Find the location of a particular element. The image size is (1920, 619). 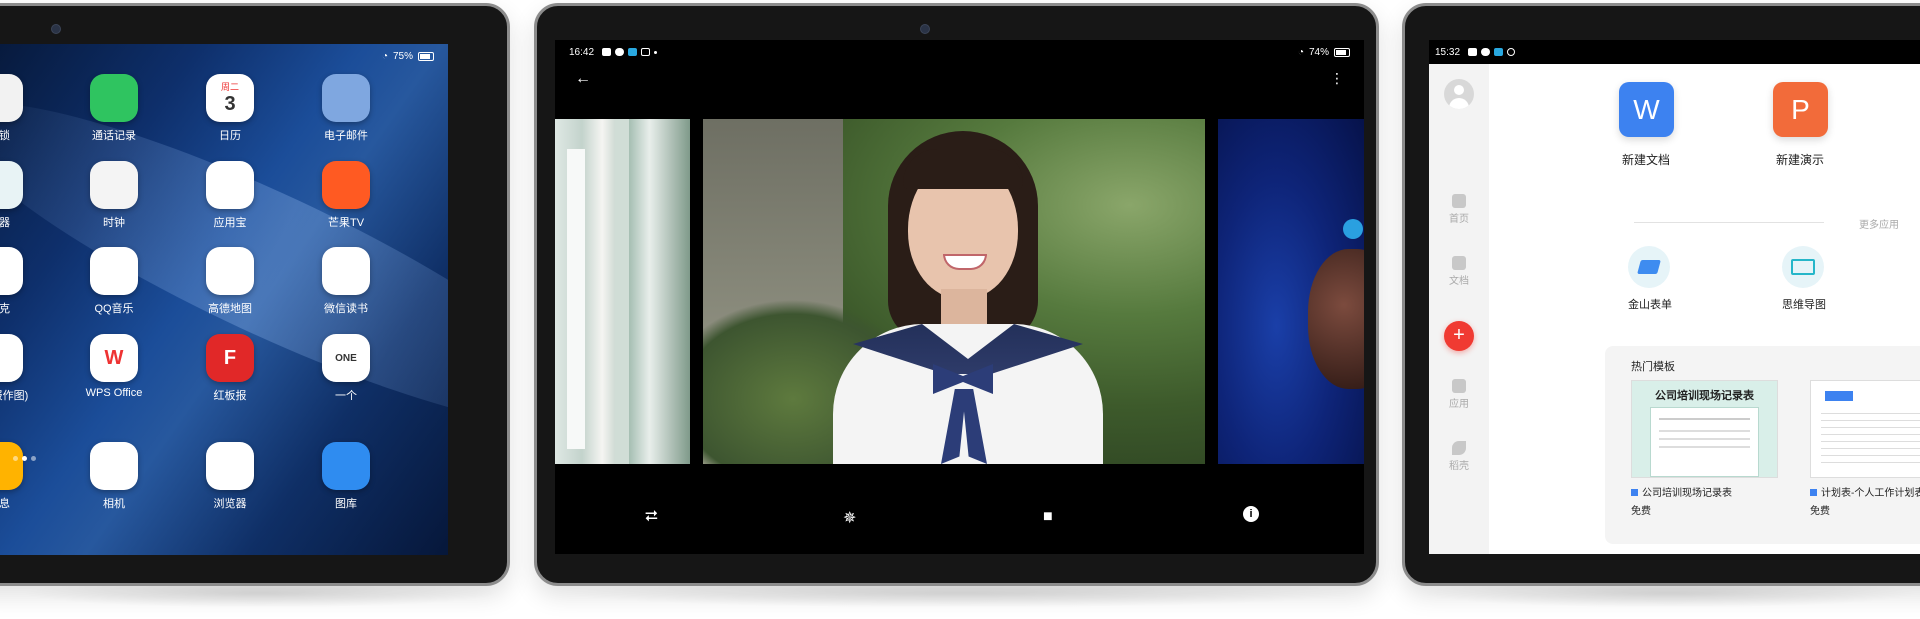

poster-icon is located at coordinates (11, 358).